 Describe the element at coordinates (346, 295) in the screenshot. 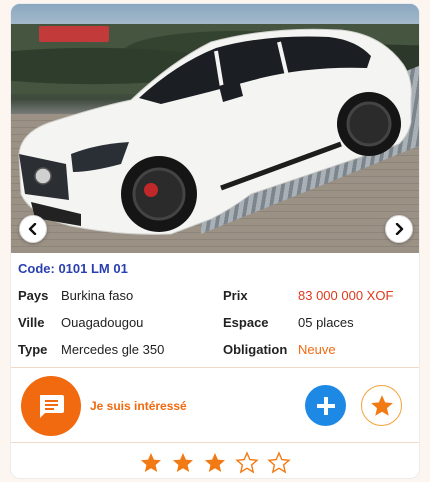

I see `prix-value: 83 000 000 XOF` at that location.